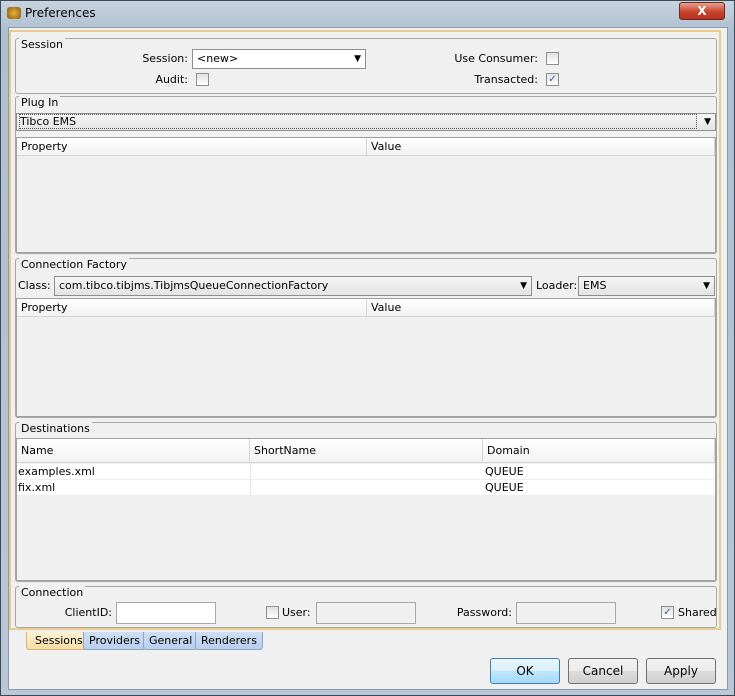 The width and height of the screenshot is (735, 696). Describe the element at coordinates (506, 79) in the screenshot. I see `transacted-label: Transacted:` at that location.